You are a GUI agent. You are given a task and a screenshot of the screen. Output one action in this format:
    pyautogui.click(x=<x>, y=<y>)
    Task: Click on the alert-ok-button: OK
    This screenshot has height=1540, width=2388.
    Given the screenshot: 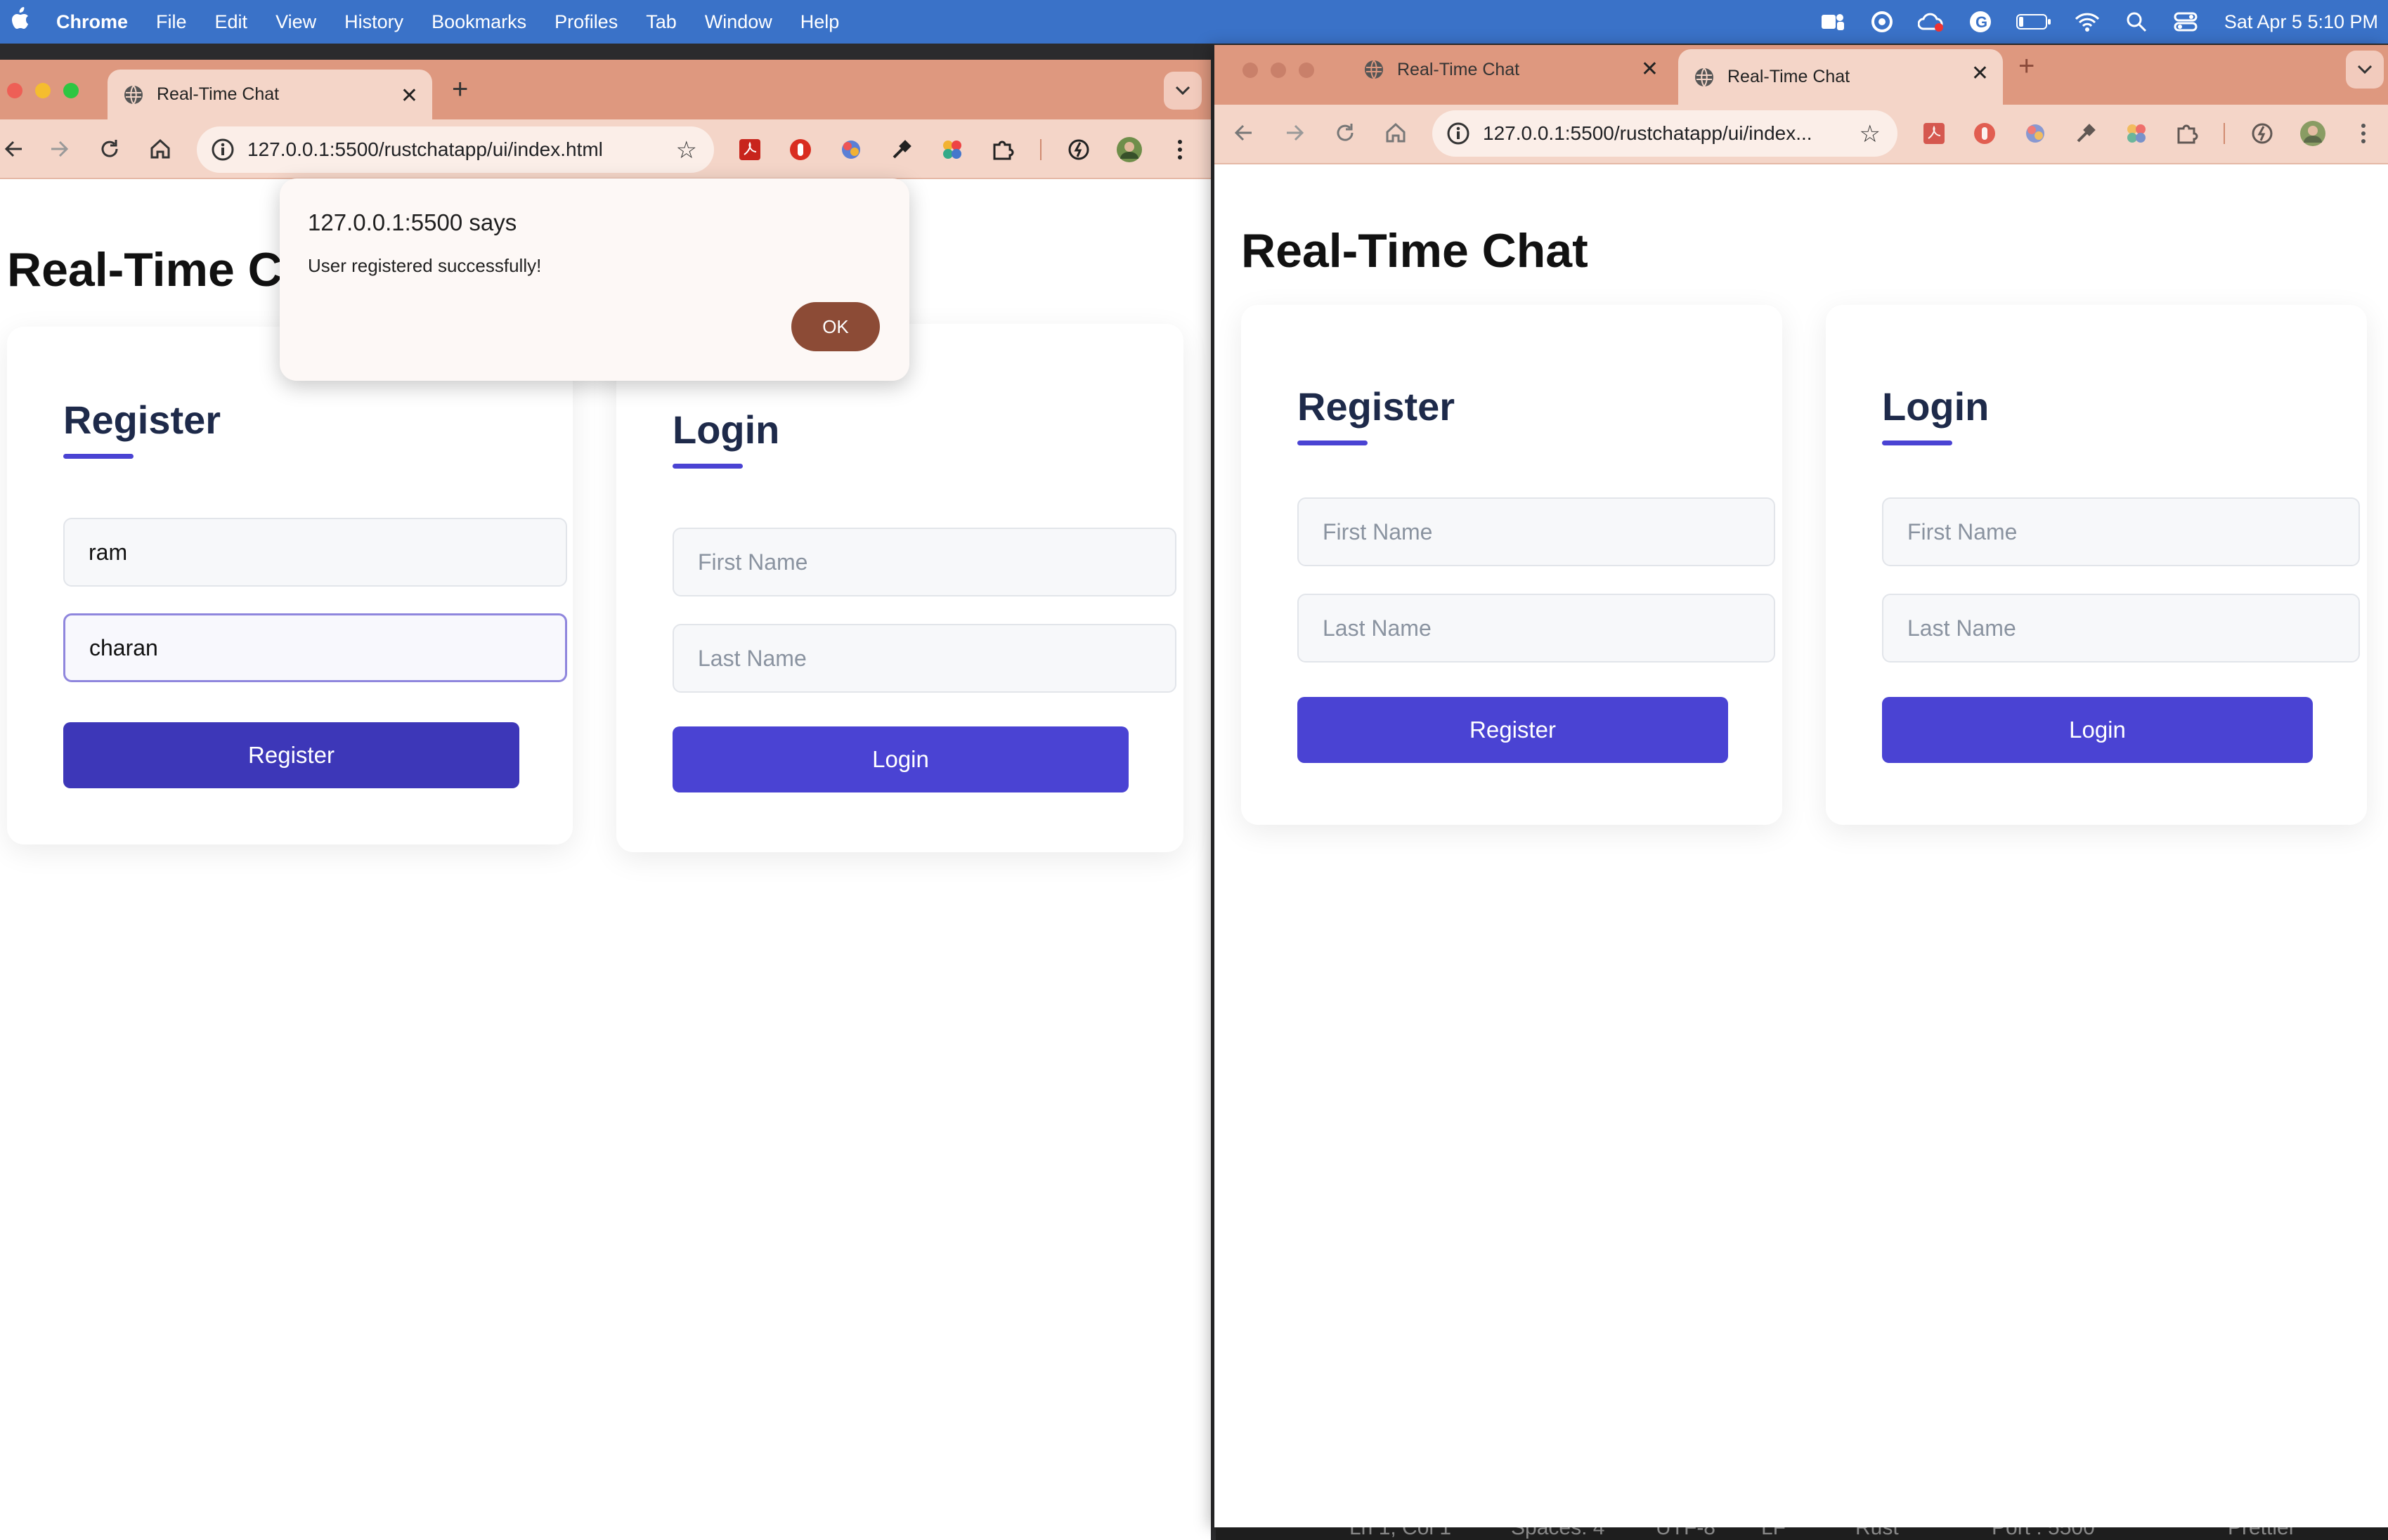 What is the action you would take?
    pyautogui.click(x=835, y=326)
    